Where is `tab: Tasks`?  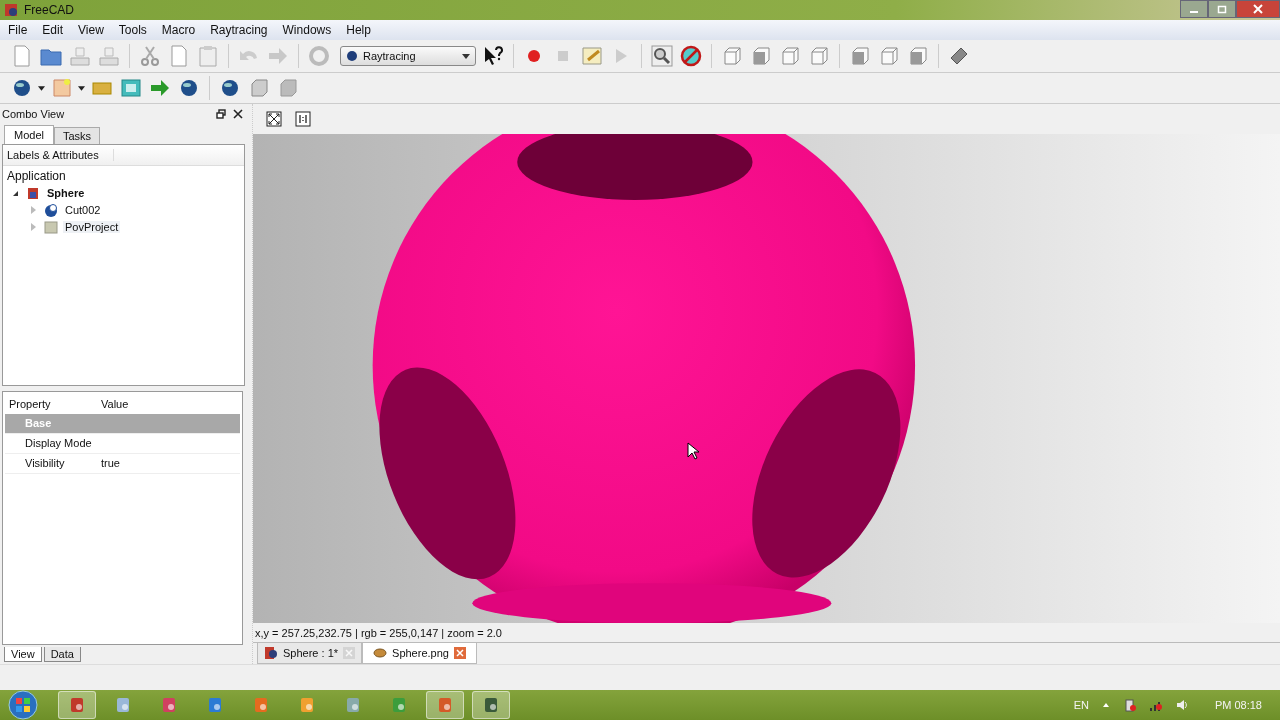 tab: Tasks is located at coordinates (77, 135).